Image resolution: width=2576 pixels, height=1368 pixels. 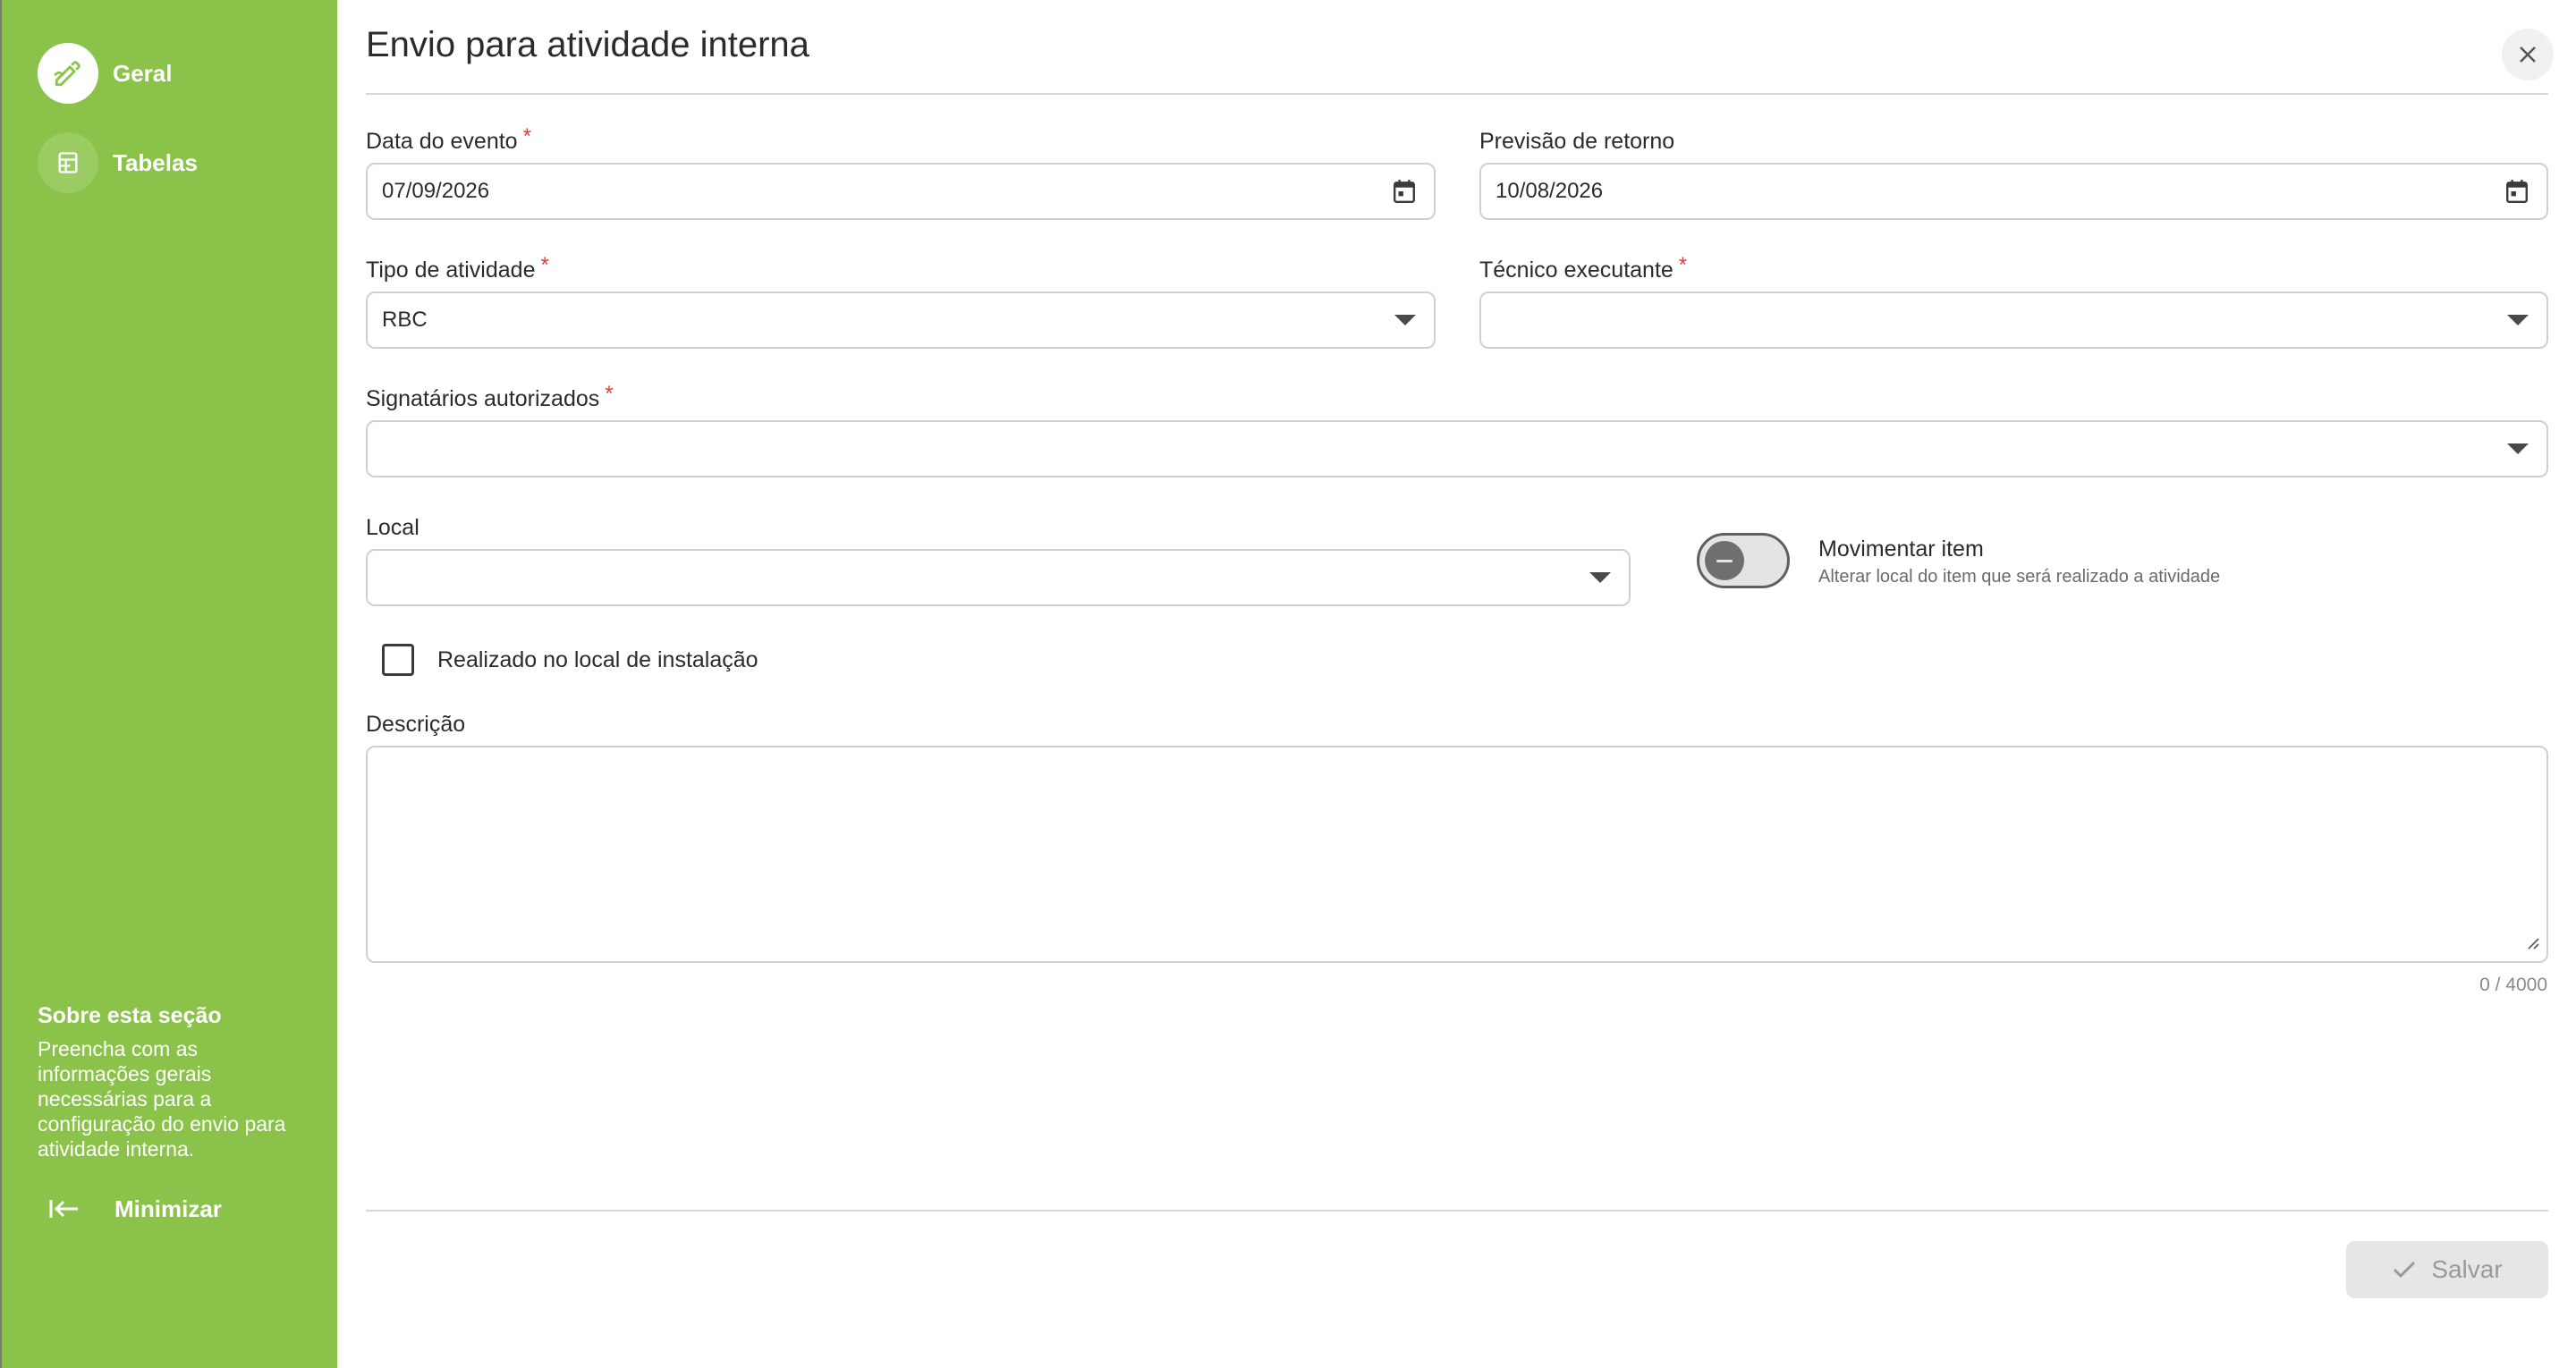 What do you see at coordinates (901, 191) in the screenshot?
I see `data-evento-field: 07/09/2026` at bounding box center [901, 191].